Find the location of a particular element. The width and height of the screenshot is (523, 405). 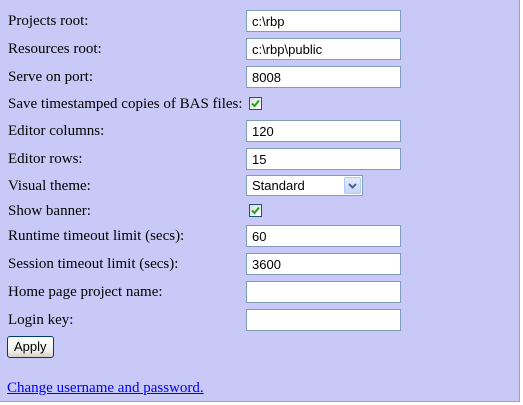

editor-columns-row: Editor columns: is located at coordinates (260, 131).